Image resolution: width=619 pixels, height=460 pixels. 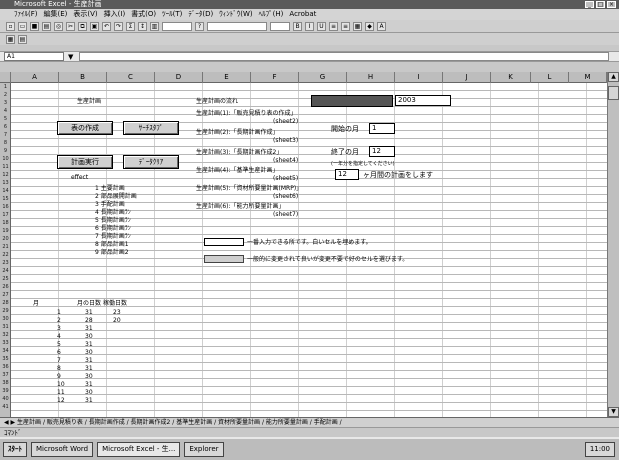 What do you see at coordinates (588, 77) in the screenshot?
I see `col-header-m: M` at bounding box center [588, 77].